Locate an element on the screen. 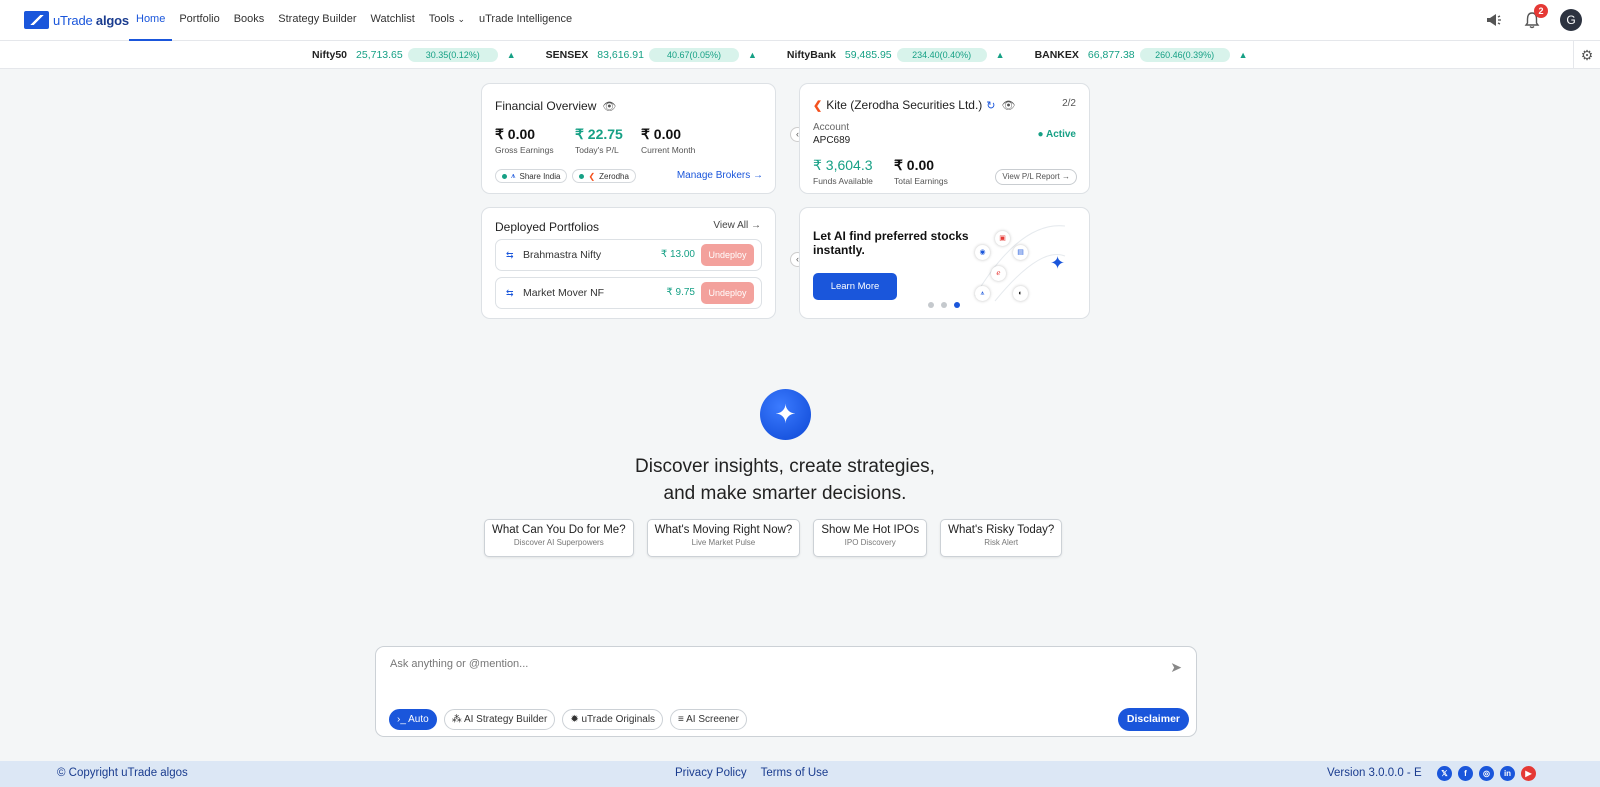 This screenshot has width=1600, height=787. status-dot is located at coordinates (582, 176).